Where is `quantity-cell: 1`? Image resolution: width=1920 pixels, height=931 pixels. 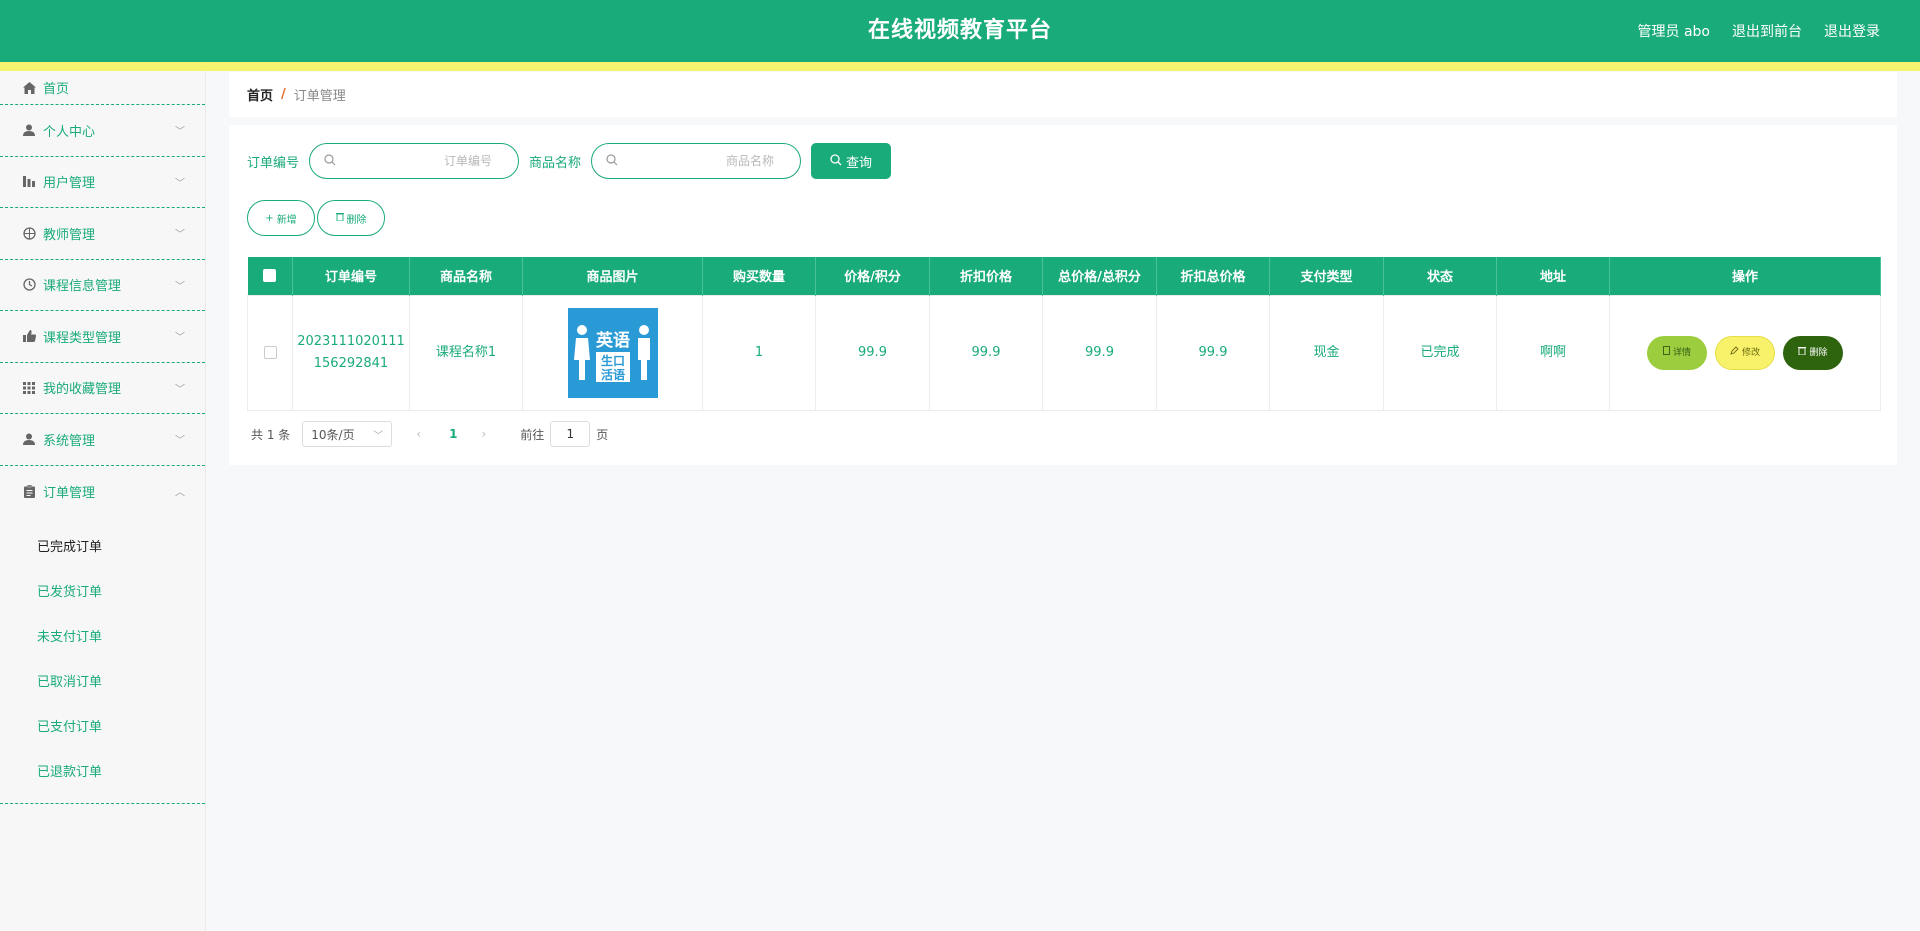
quantity-cell: 1 is located at coordinates (759, 352).